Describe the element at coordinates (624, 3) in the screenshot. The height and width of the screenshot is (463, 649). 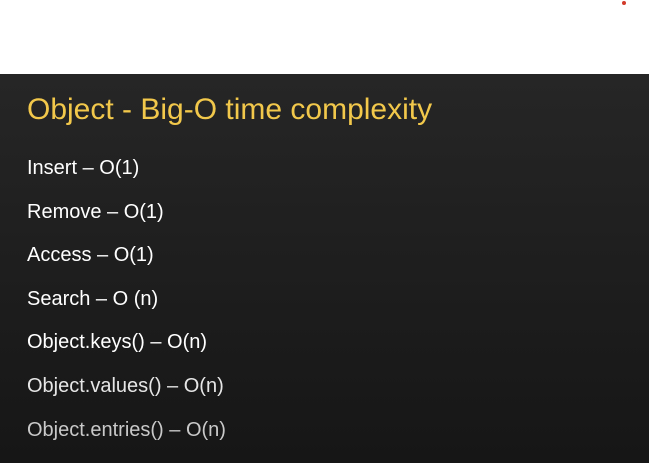
I see `marker-dot` at that location.